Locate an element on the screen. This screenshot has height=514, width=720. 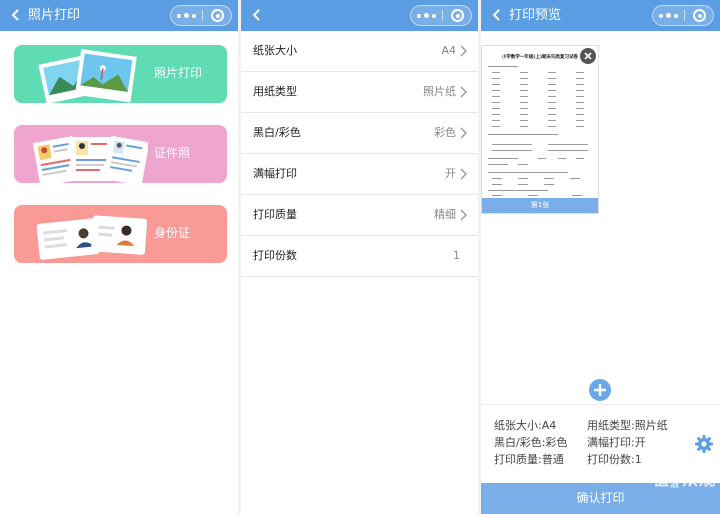
watermark-side: 新浪 is located at coordinates (675, 480).